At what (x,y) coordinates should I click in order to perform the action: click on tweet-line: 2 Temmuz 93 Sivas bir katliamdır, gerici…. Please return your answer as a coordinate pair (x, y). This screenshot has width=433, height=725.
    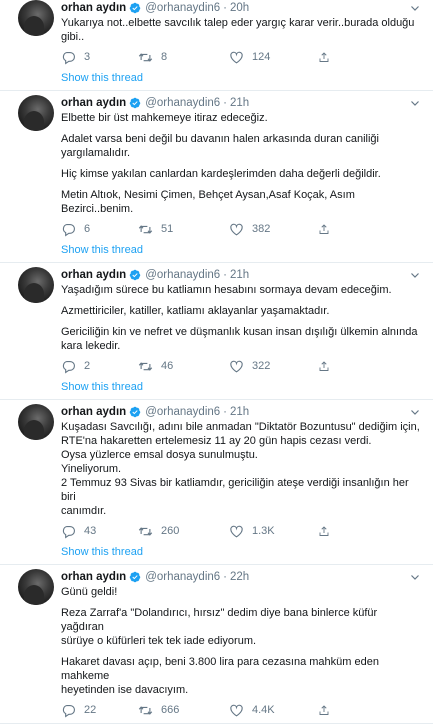
    Looking at the image, I should click on (235, 490).